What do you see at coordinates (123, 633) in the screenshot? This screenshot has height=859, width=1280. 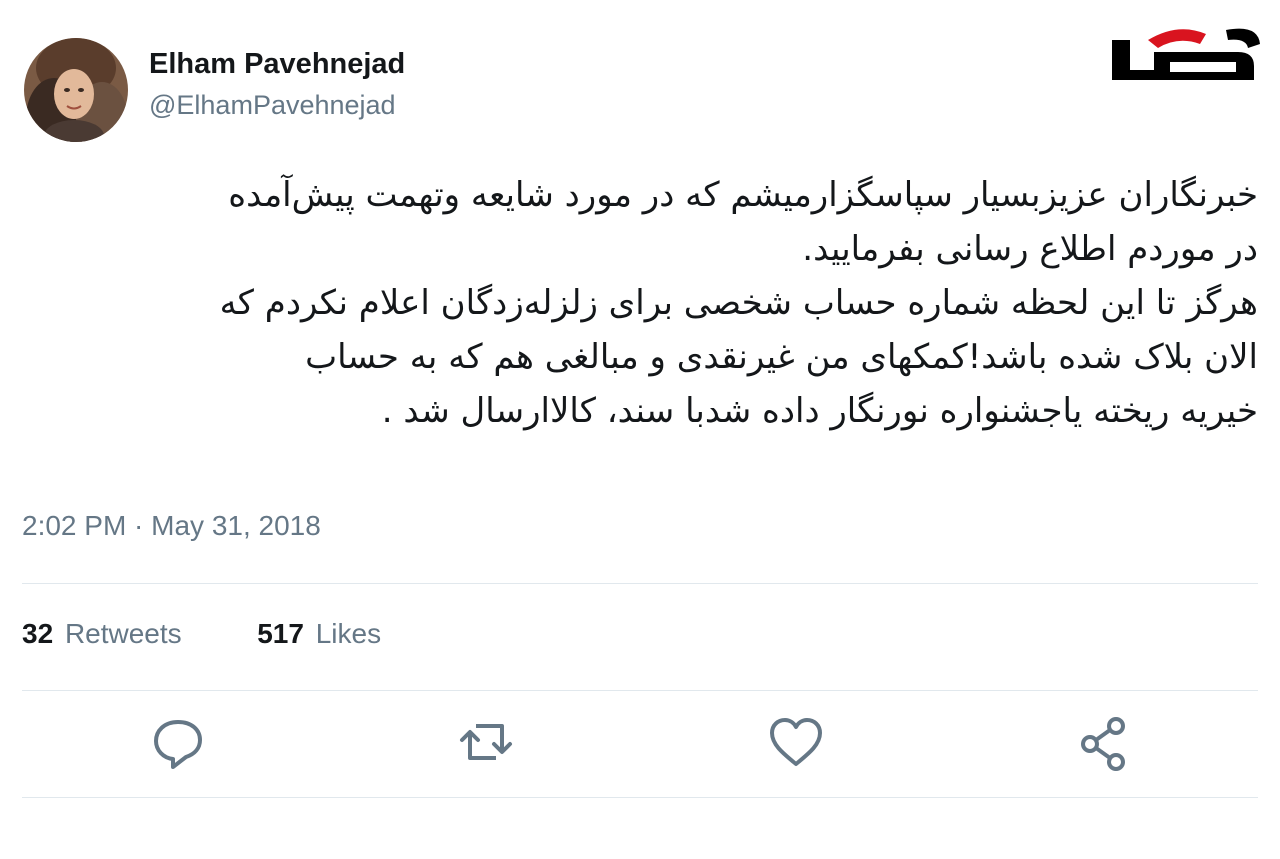 I see `retweets-label: Retweets` at bounding box center [123, 633].